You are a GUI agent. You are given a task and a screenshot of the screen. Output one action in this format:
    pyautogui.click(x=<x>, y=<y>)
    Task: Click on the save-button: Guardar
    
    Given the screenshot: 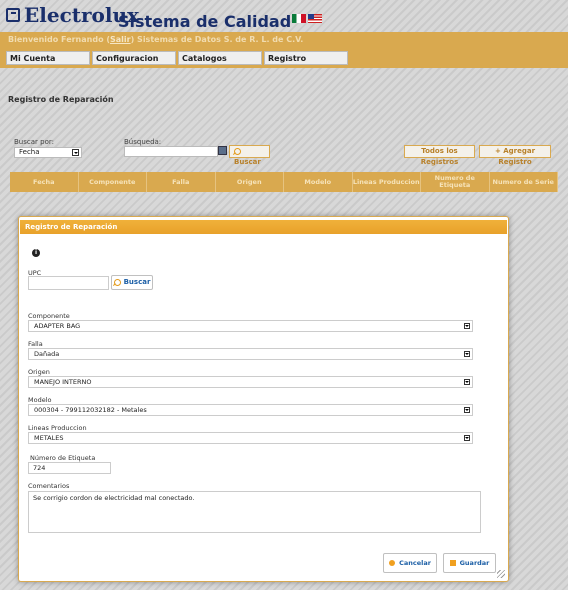 What is the action you would take?
    pyautogui.click(x=469, y=563)
    